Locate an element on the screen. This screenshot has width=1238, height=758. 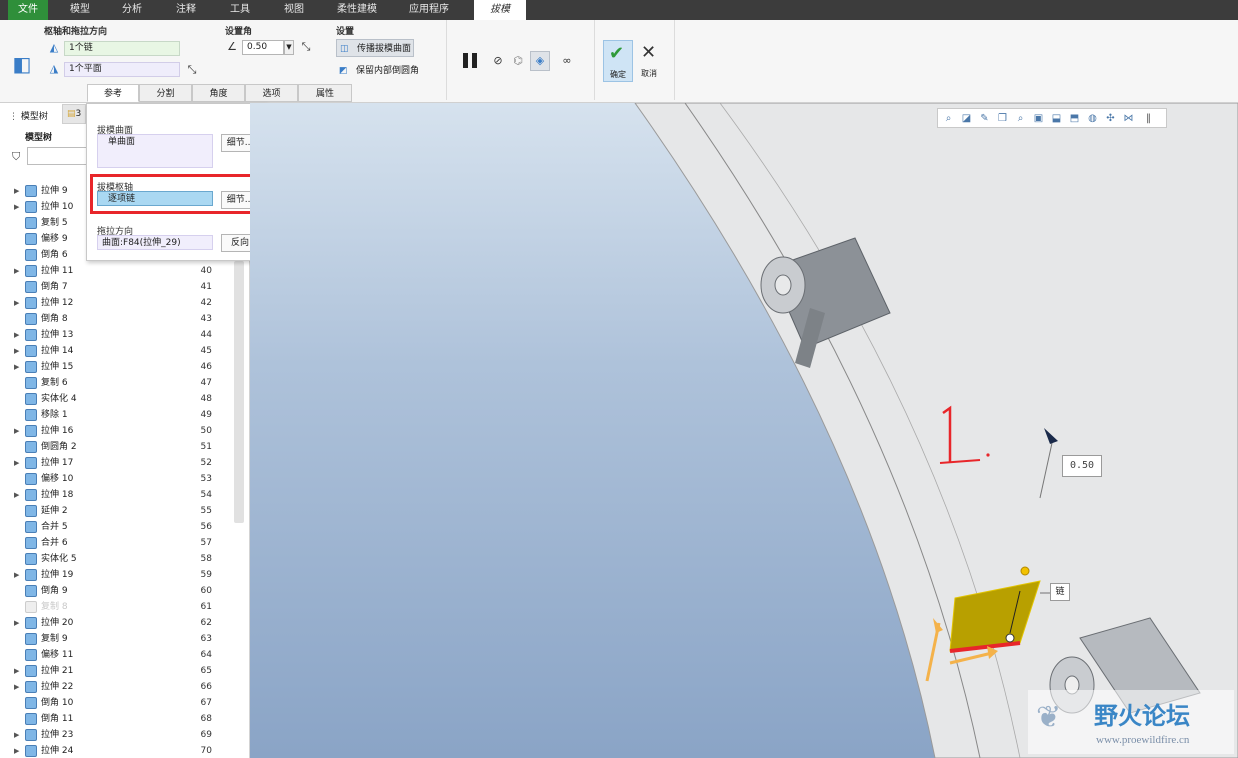
tab-applications: 应用程序 is located at coordinates (429, 10).